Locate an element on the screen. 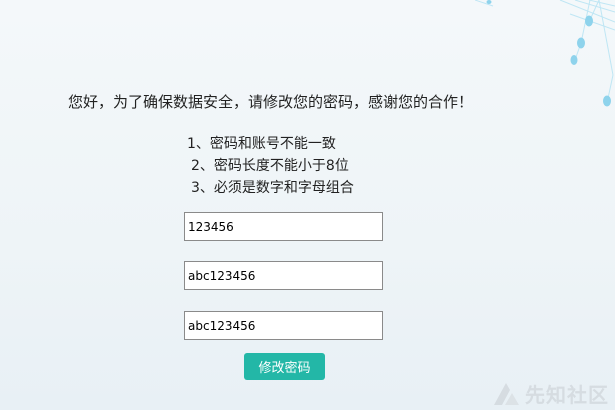 The width and height of the screenshot is (615, 410). current-password-input is located at coordinates (283, 226).